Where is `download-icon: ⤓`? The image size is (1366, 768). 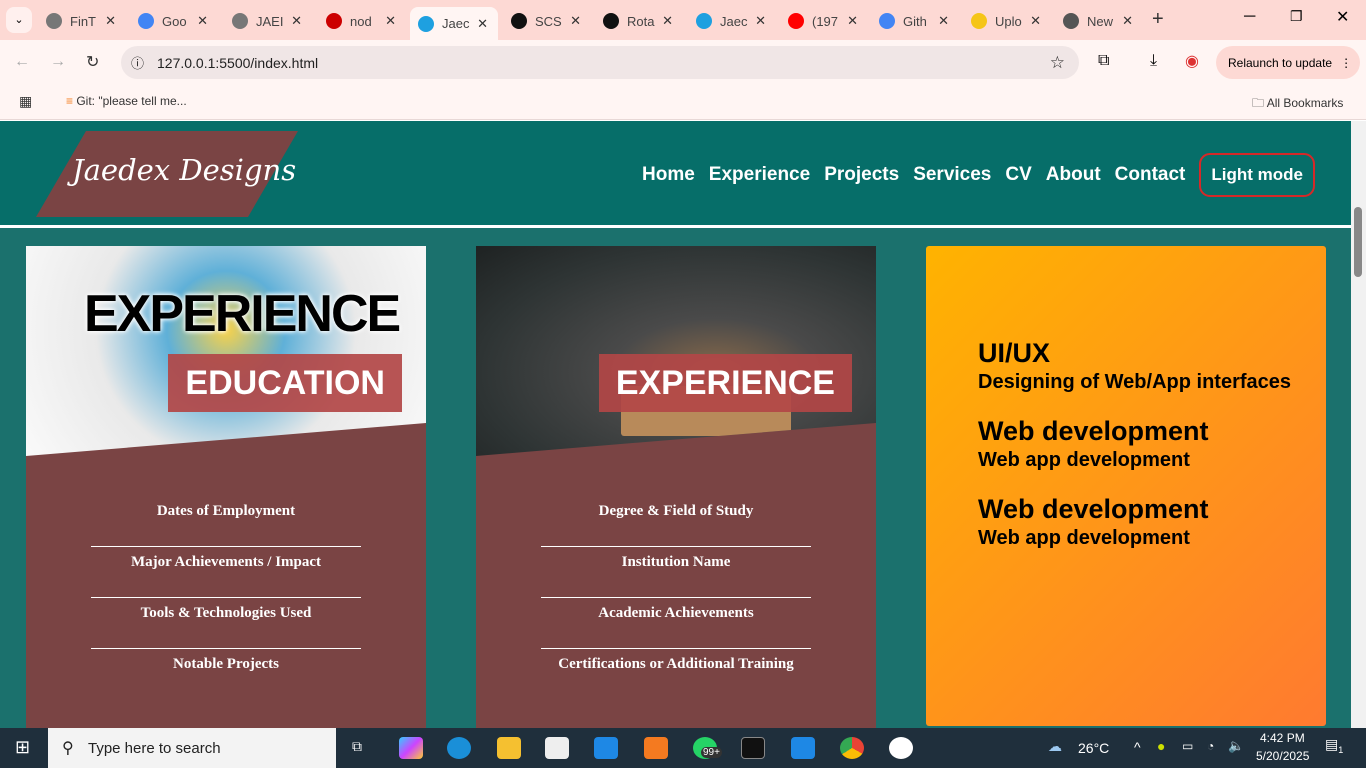 download-icon: ⤓ is located at coordinates (1153, 61).